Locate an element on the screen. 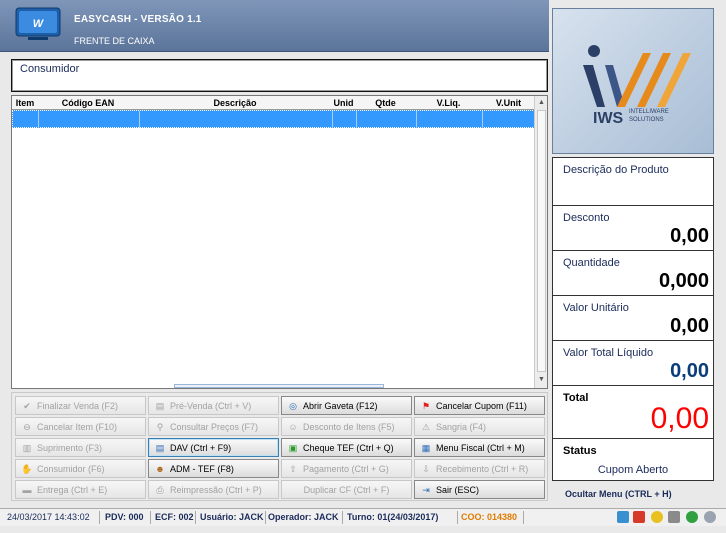  app-title: EASYCASH - VERSÃO 1.1 is located at coordinates (138, 19).